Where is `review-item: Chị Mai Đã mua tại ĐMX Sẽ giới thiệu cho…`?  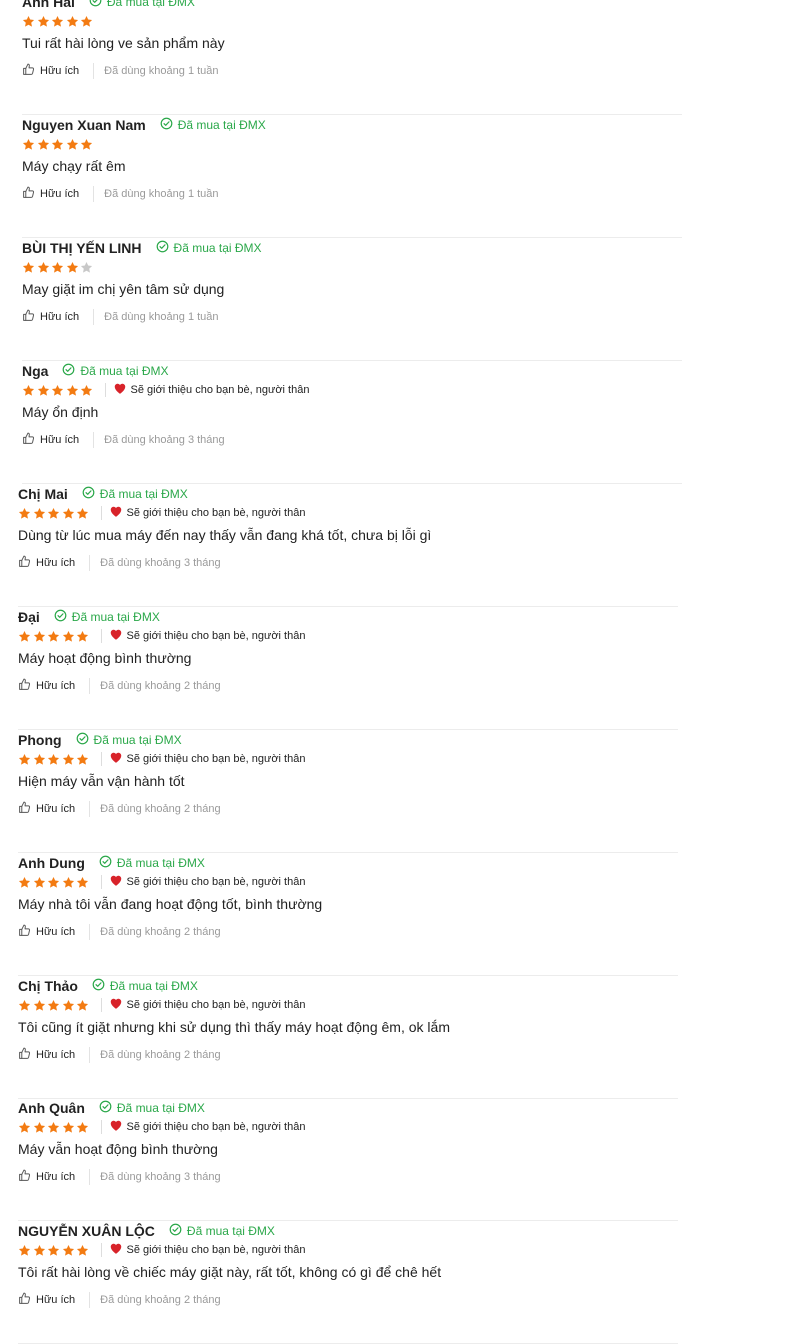 review-item: Chị Mai Đã mua tại ĐMX Sẽ giới thiệu cho… is located at coordinates (348, 545).